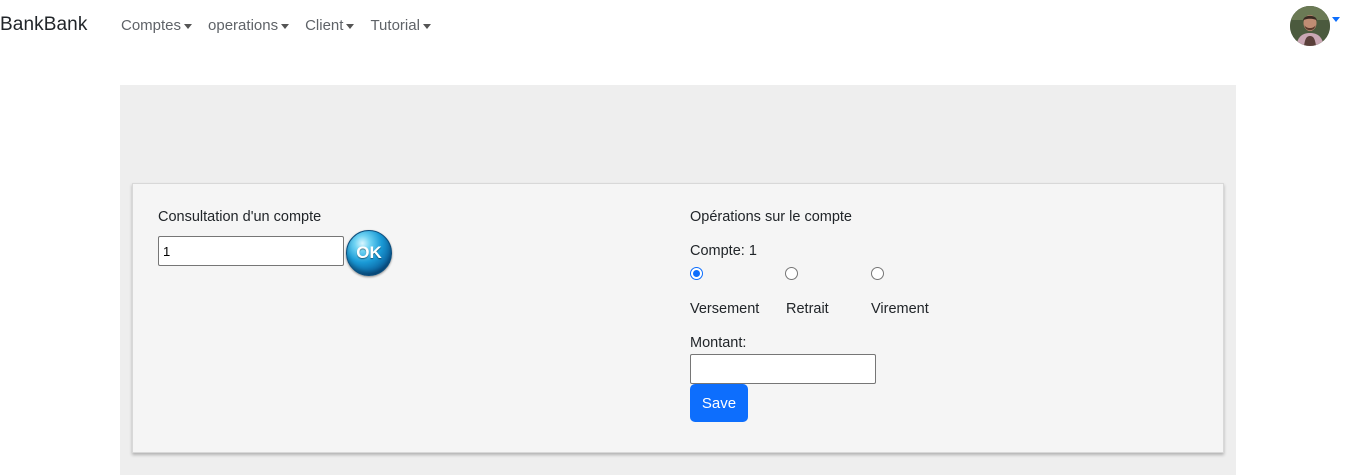 The width and height of the screenshot is (1351, 475). I want to click on user-menu, so click(1315, 26).